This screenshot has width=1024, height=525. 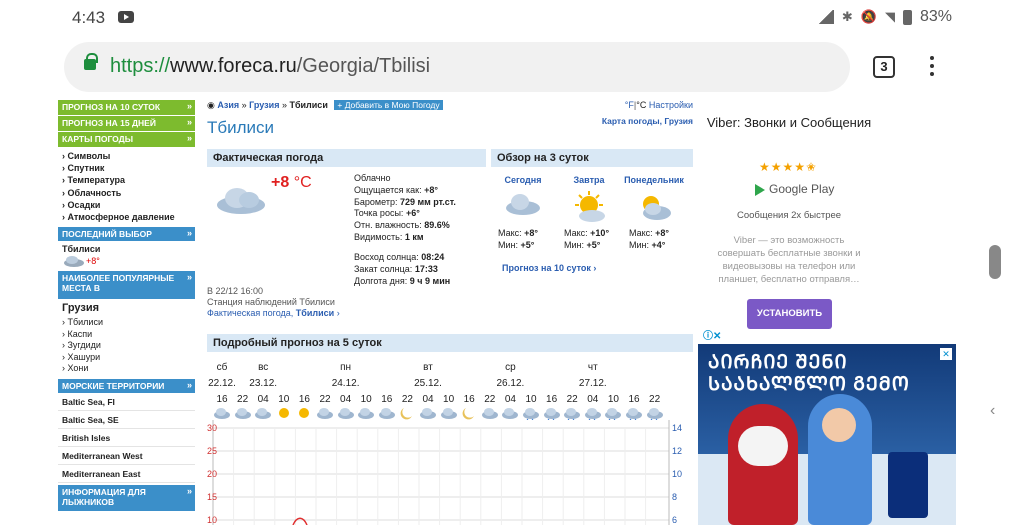 What do you see at coordinates (345, 383) in the screenshot?
I see `forecast-date: 24.12.` at bounding box center [345, 383].